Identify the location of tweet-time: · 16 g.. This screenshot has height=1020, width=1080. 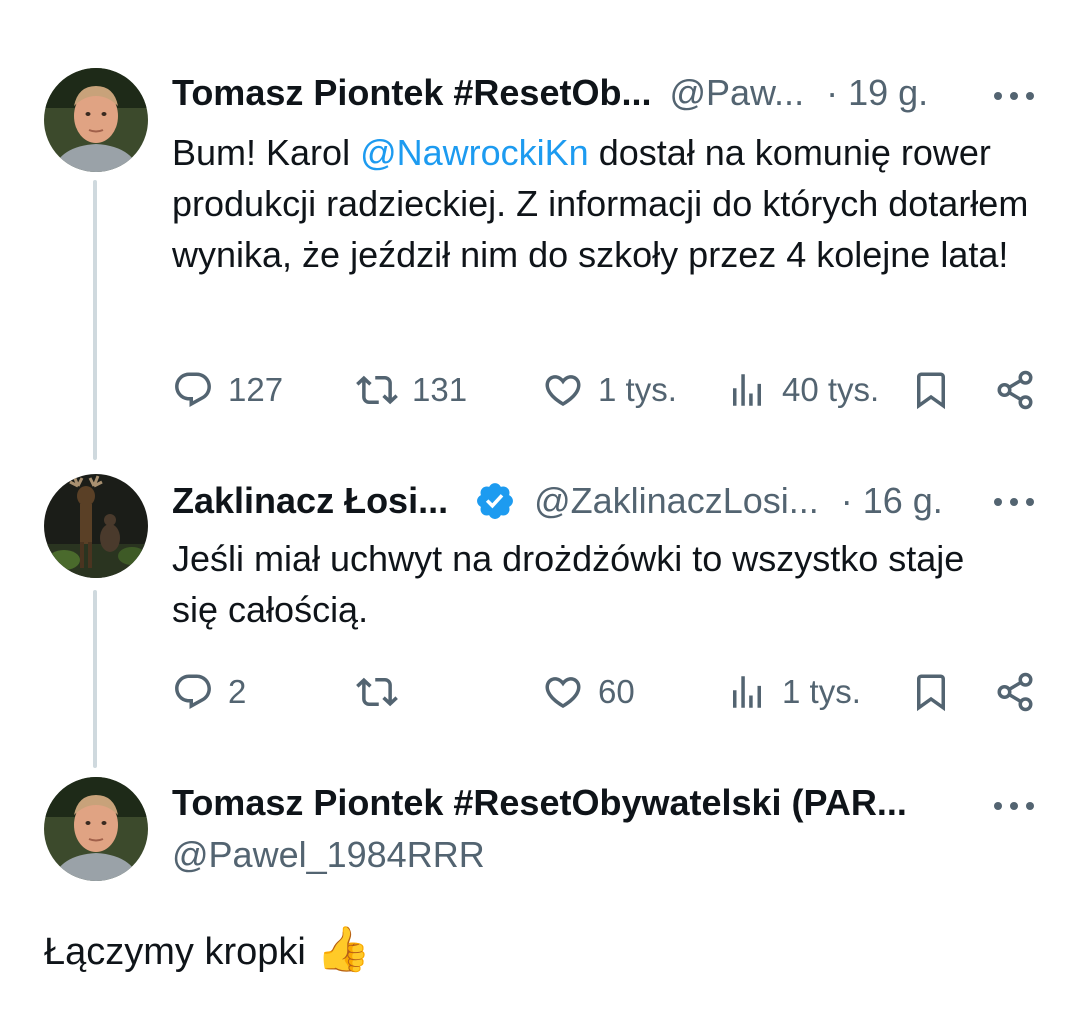
(892, 501).